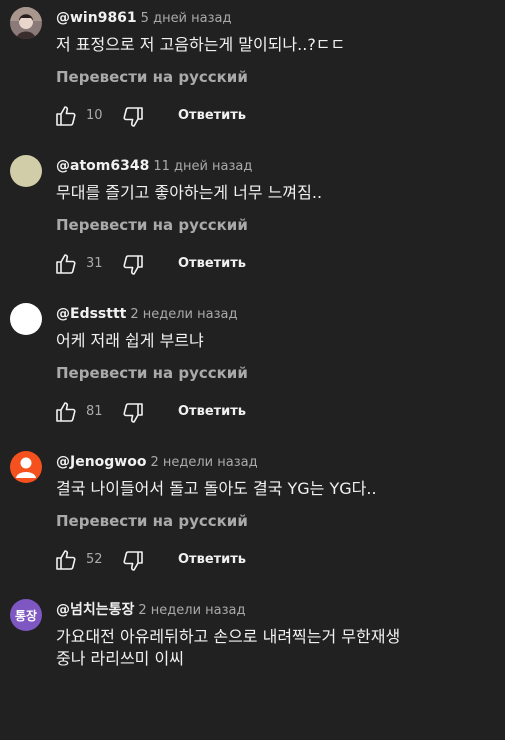 The width and height of the screenshot is (505, 740). Describe the element at coordinates (95, 610) in the screenshot. I see `author-name: @넘치는통장` at that location.